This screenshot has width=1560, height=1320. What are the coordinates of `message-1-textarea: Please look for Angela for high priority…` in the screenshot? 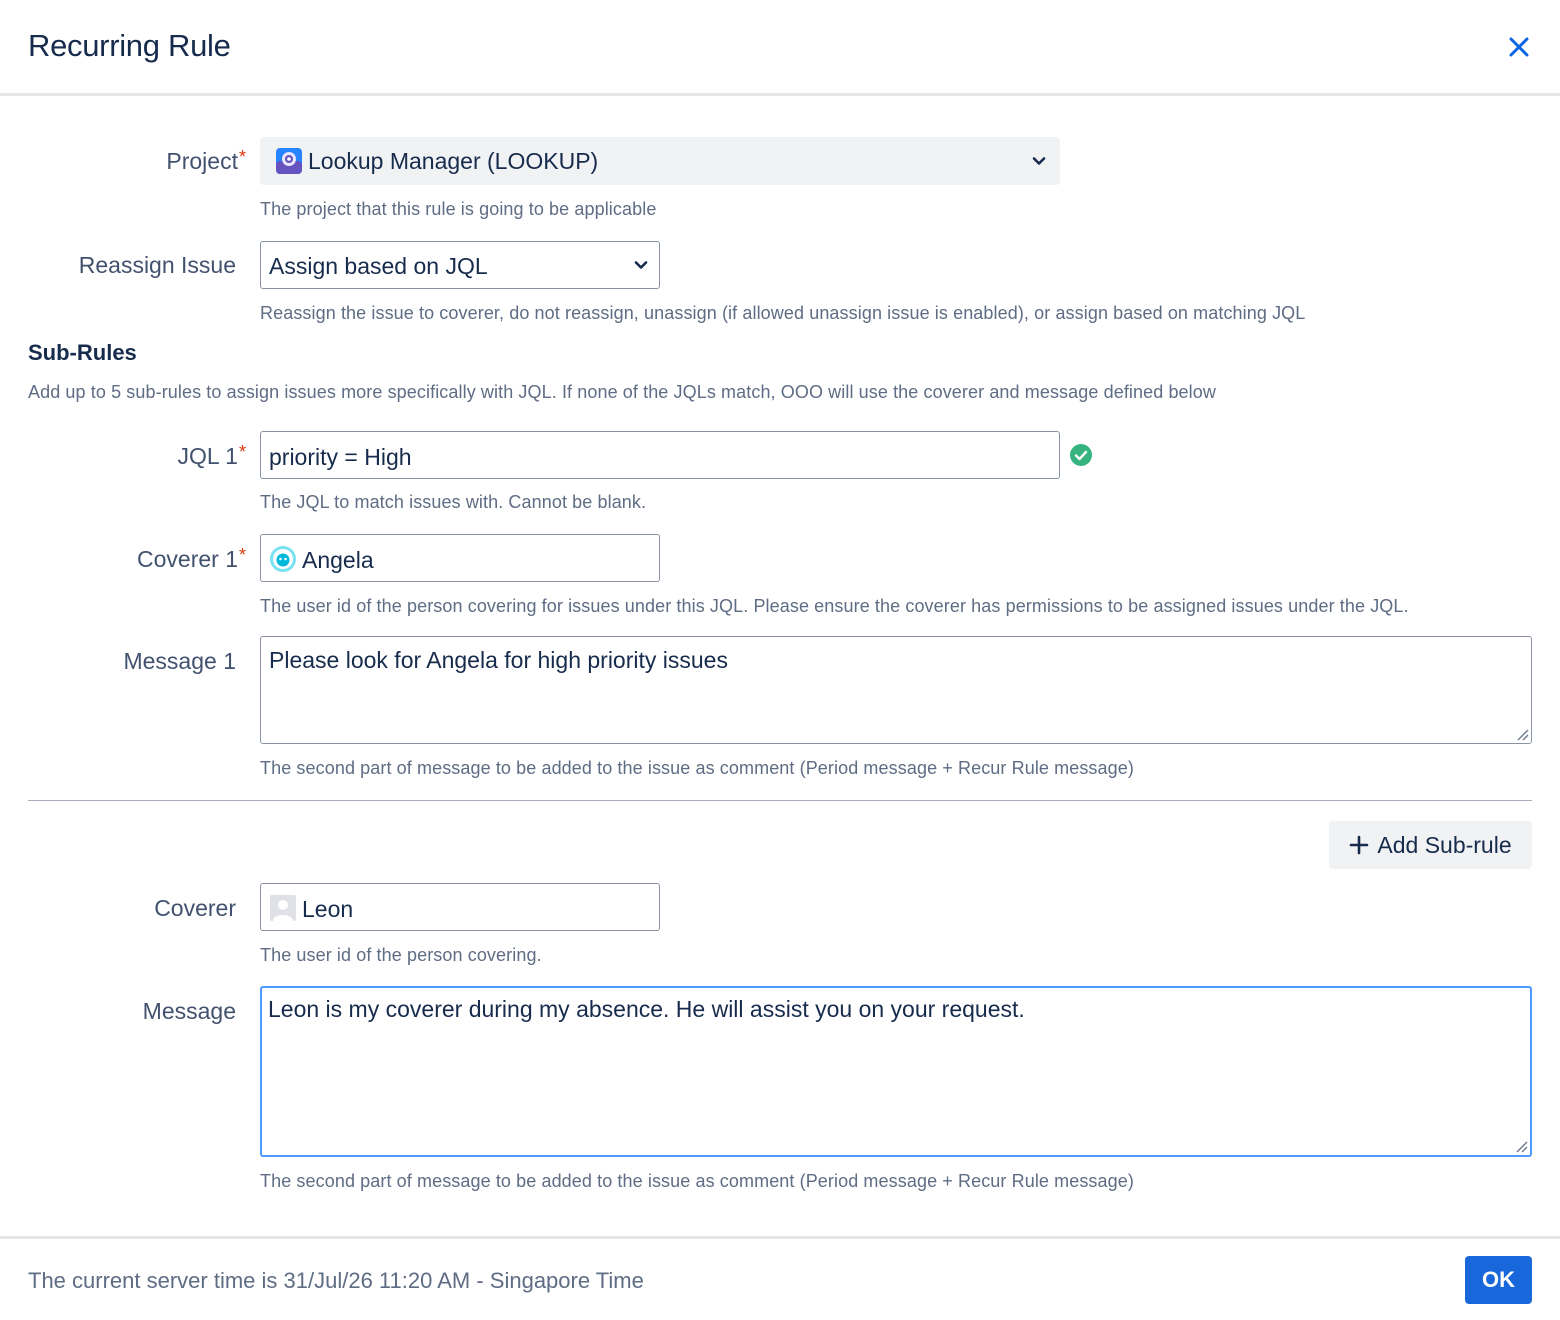 It's located at (896, 690).